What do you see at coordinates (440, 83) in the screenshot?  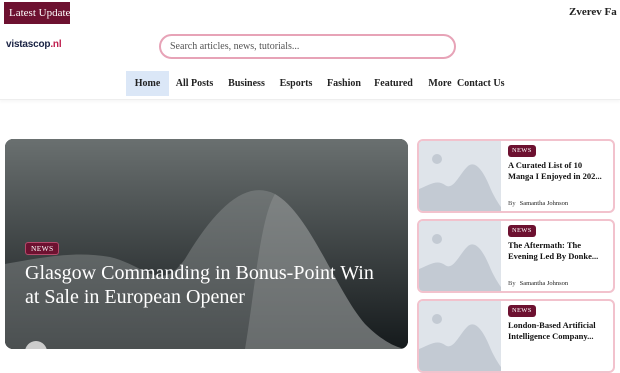 I see `nav-item-more: More` at bounding box center [440, 83].